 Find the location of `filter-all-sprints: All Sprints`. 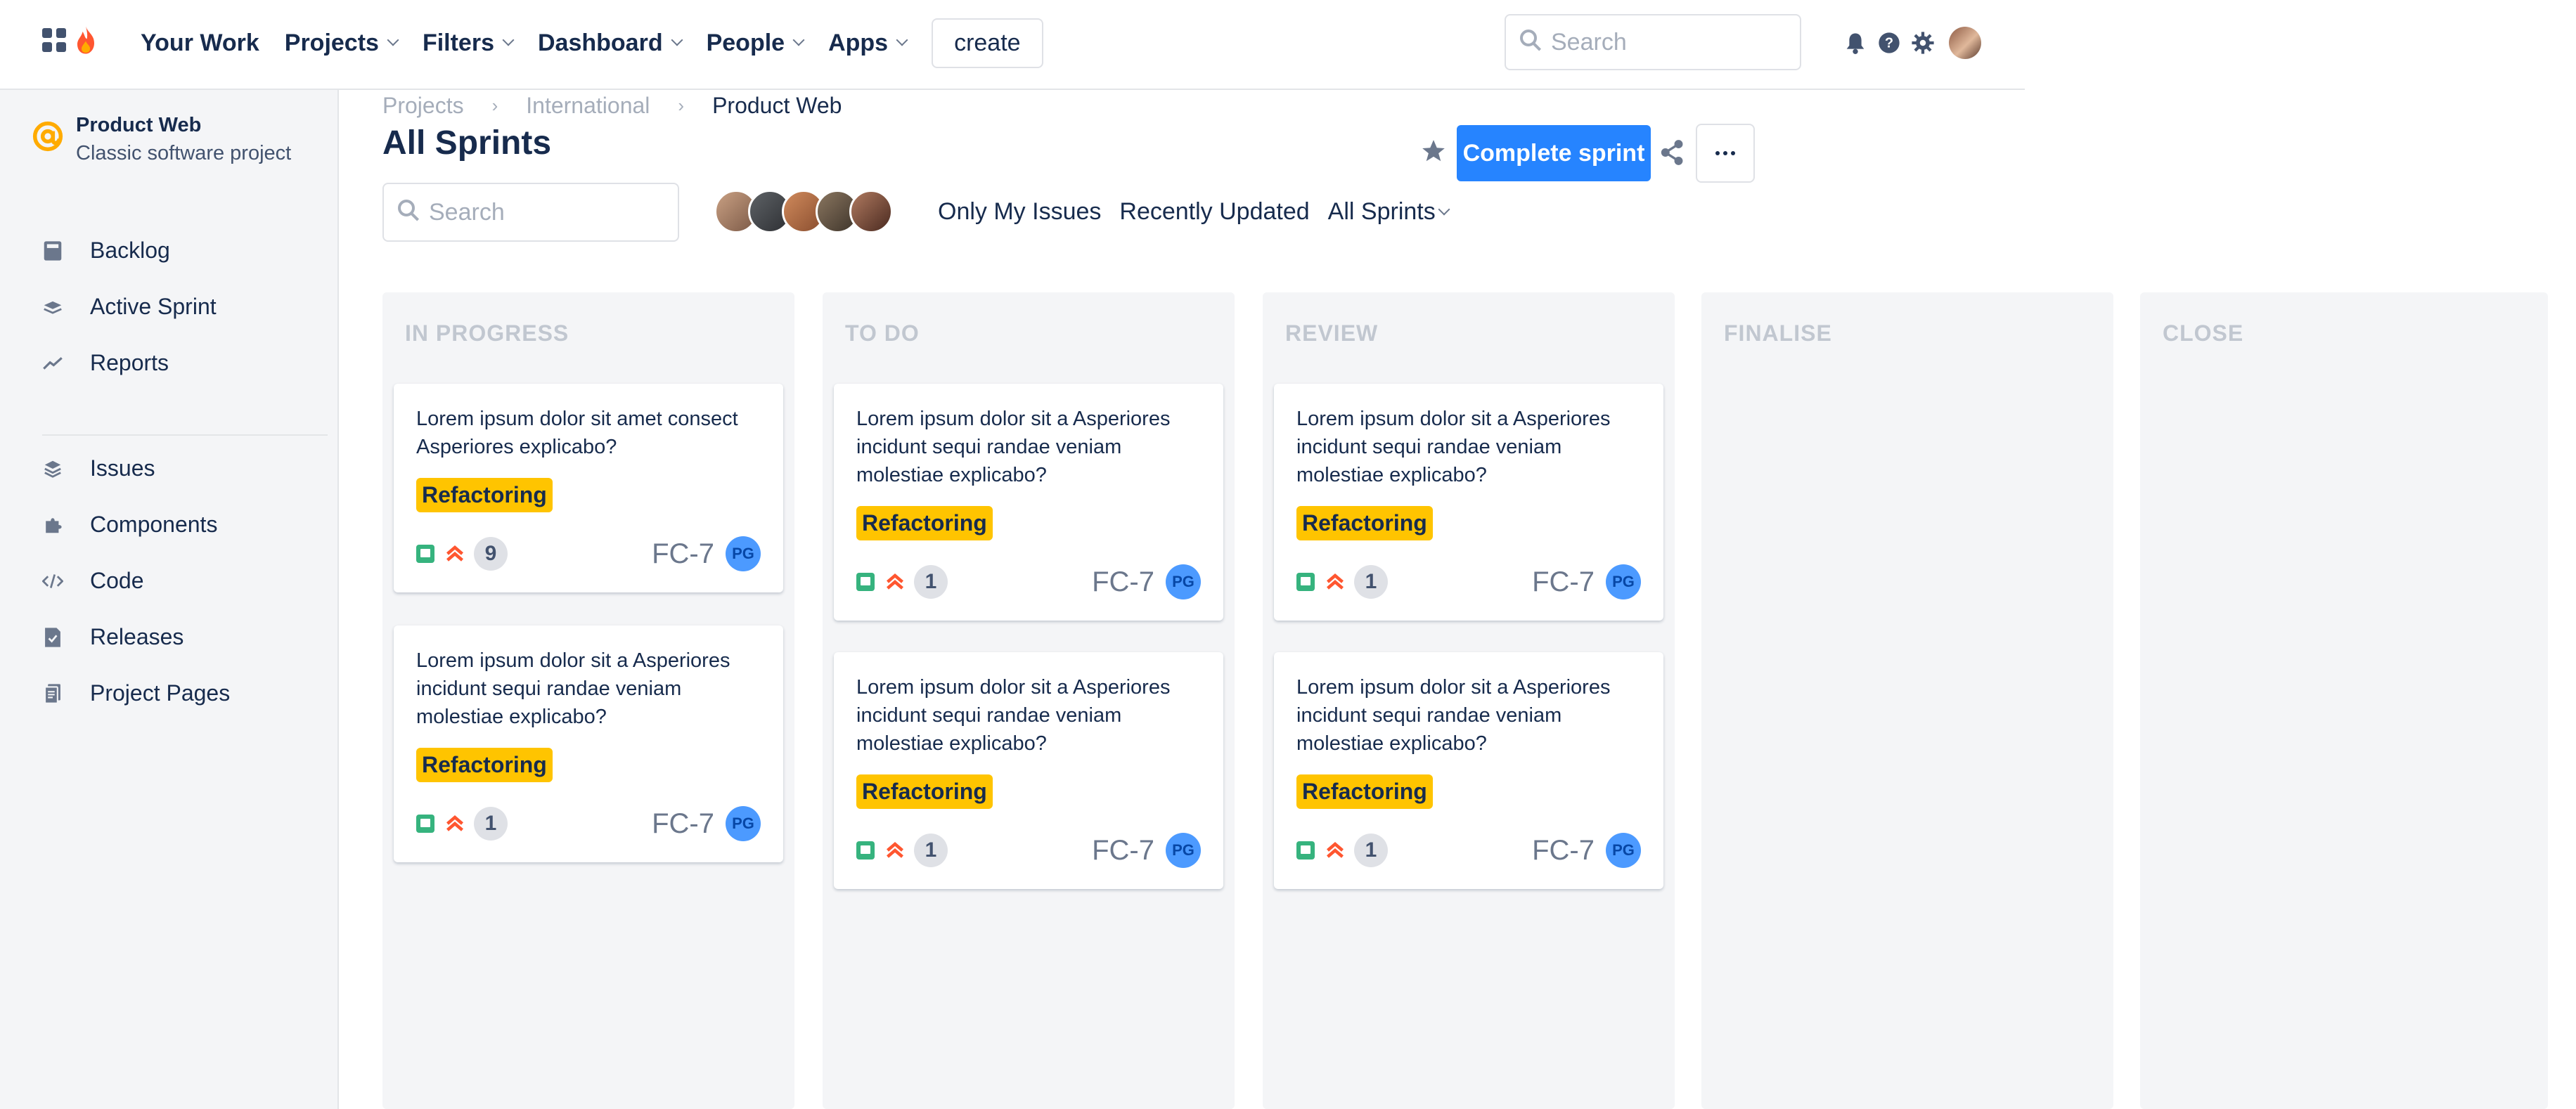

filter-all-sprints: All Sprints is located at coordinates (1389, 212).